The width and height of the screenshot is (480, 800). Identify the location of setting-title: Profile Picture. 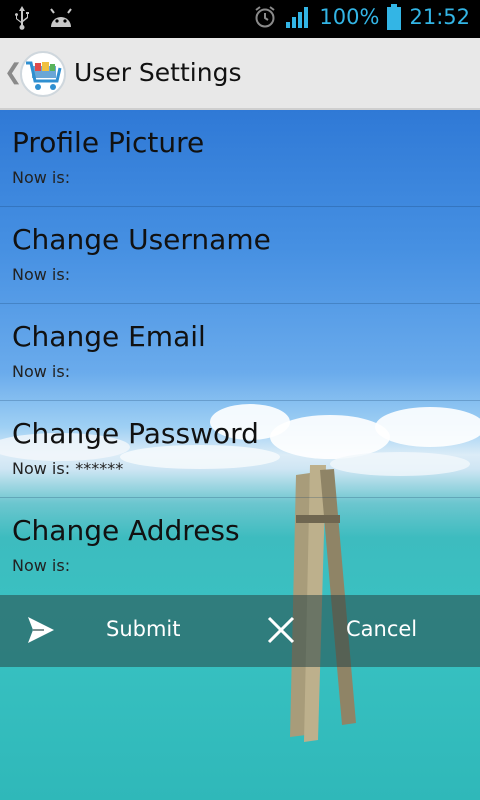
(108, 142).